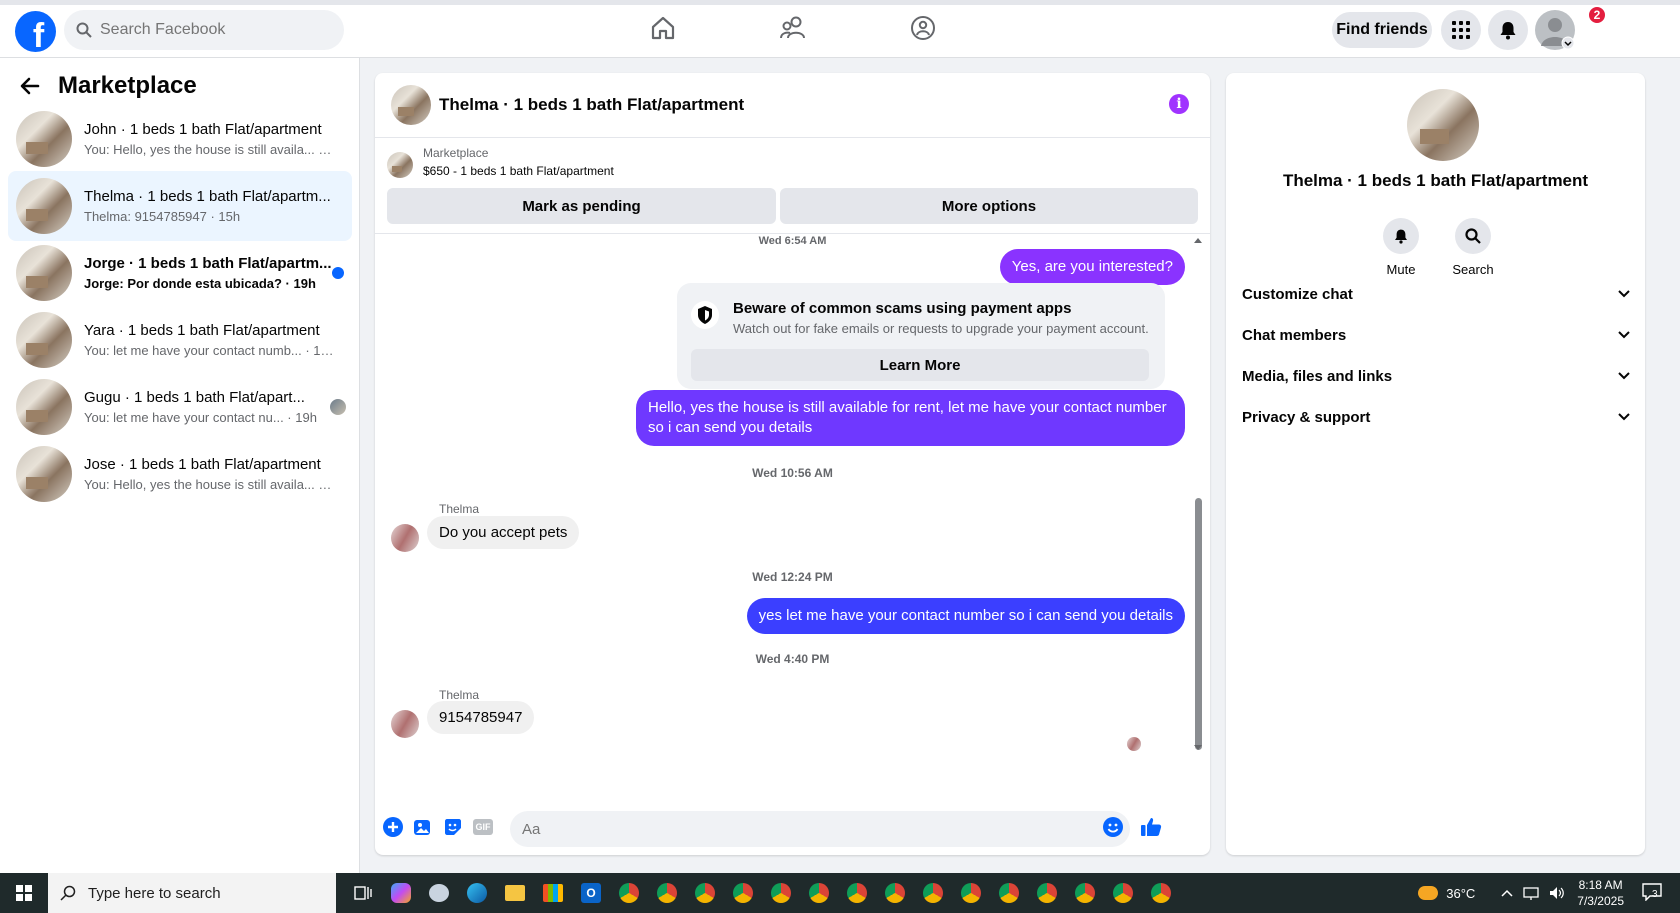 This screenshot has height=913, width=1680. I want to click on listing-source: Marketplace, so click(456, 153).